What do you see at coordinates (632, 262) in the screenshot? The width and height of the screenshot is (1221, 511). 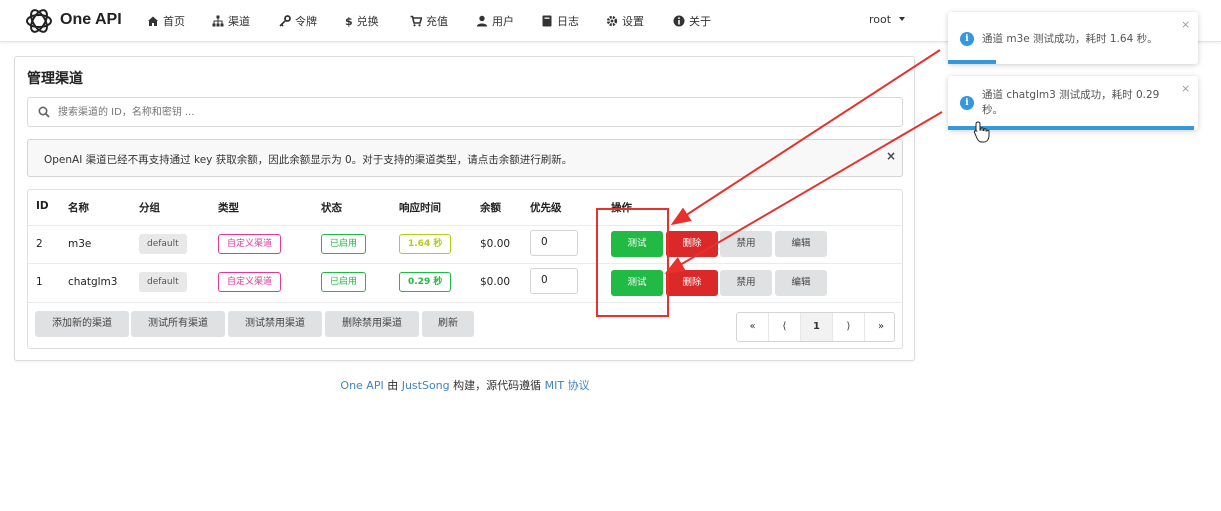 I see `highlight-rectangle` at bounding box center [632, 262].